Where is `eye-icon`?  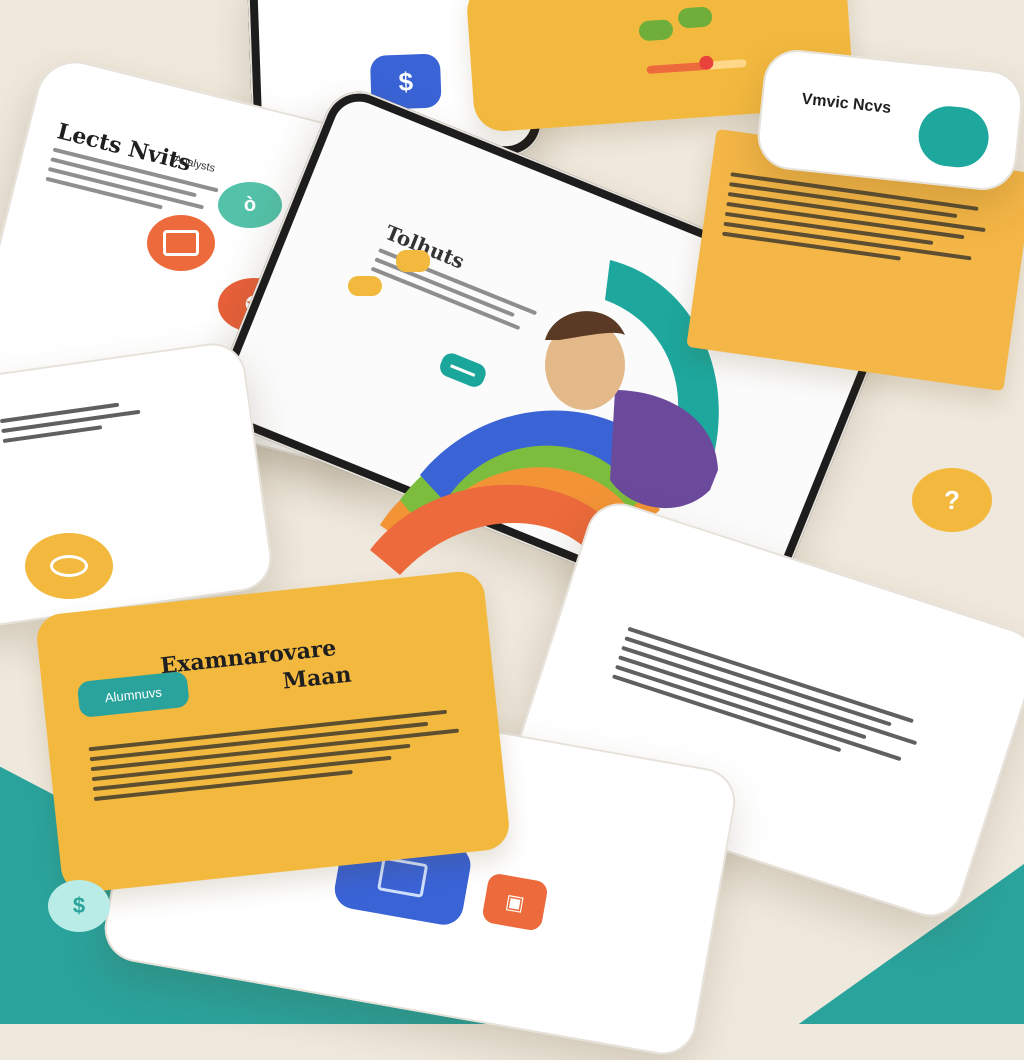
eye-icon is located at coordinates (69, 566).